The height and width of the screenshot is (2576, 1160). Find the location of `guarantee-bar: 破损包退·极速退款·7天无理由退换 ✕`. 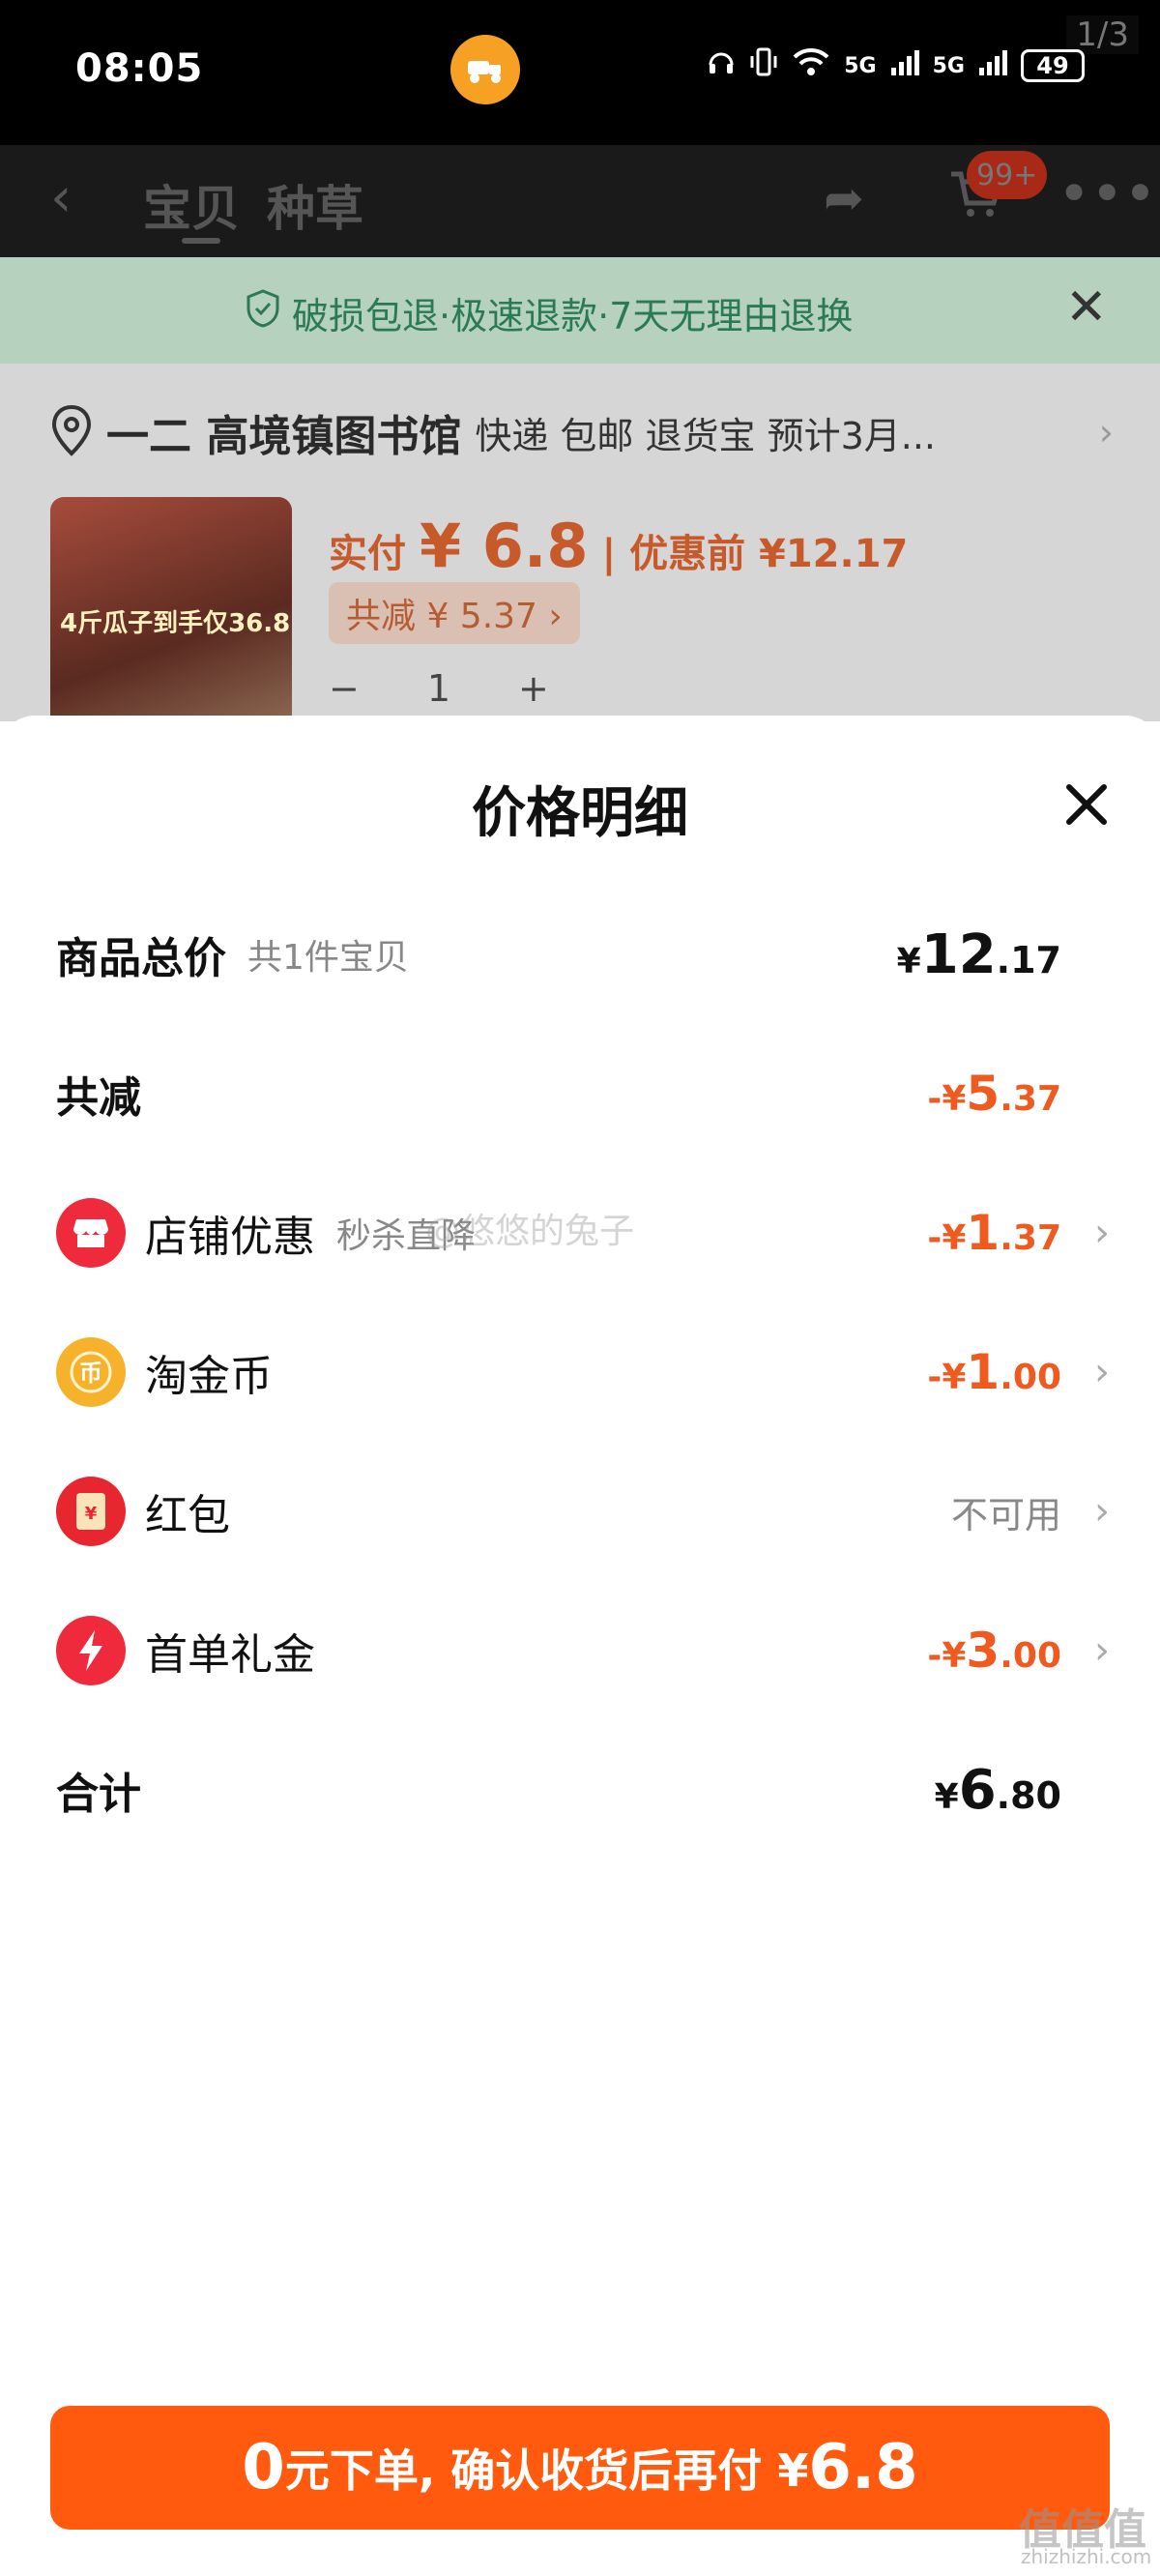

guarantee-bar: 破损包退·极速退款·7天无理由退换 ✕ is located at coordinates (580, 310).